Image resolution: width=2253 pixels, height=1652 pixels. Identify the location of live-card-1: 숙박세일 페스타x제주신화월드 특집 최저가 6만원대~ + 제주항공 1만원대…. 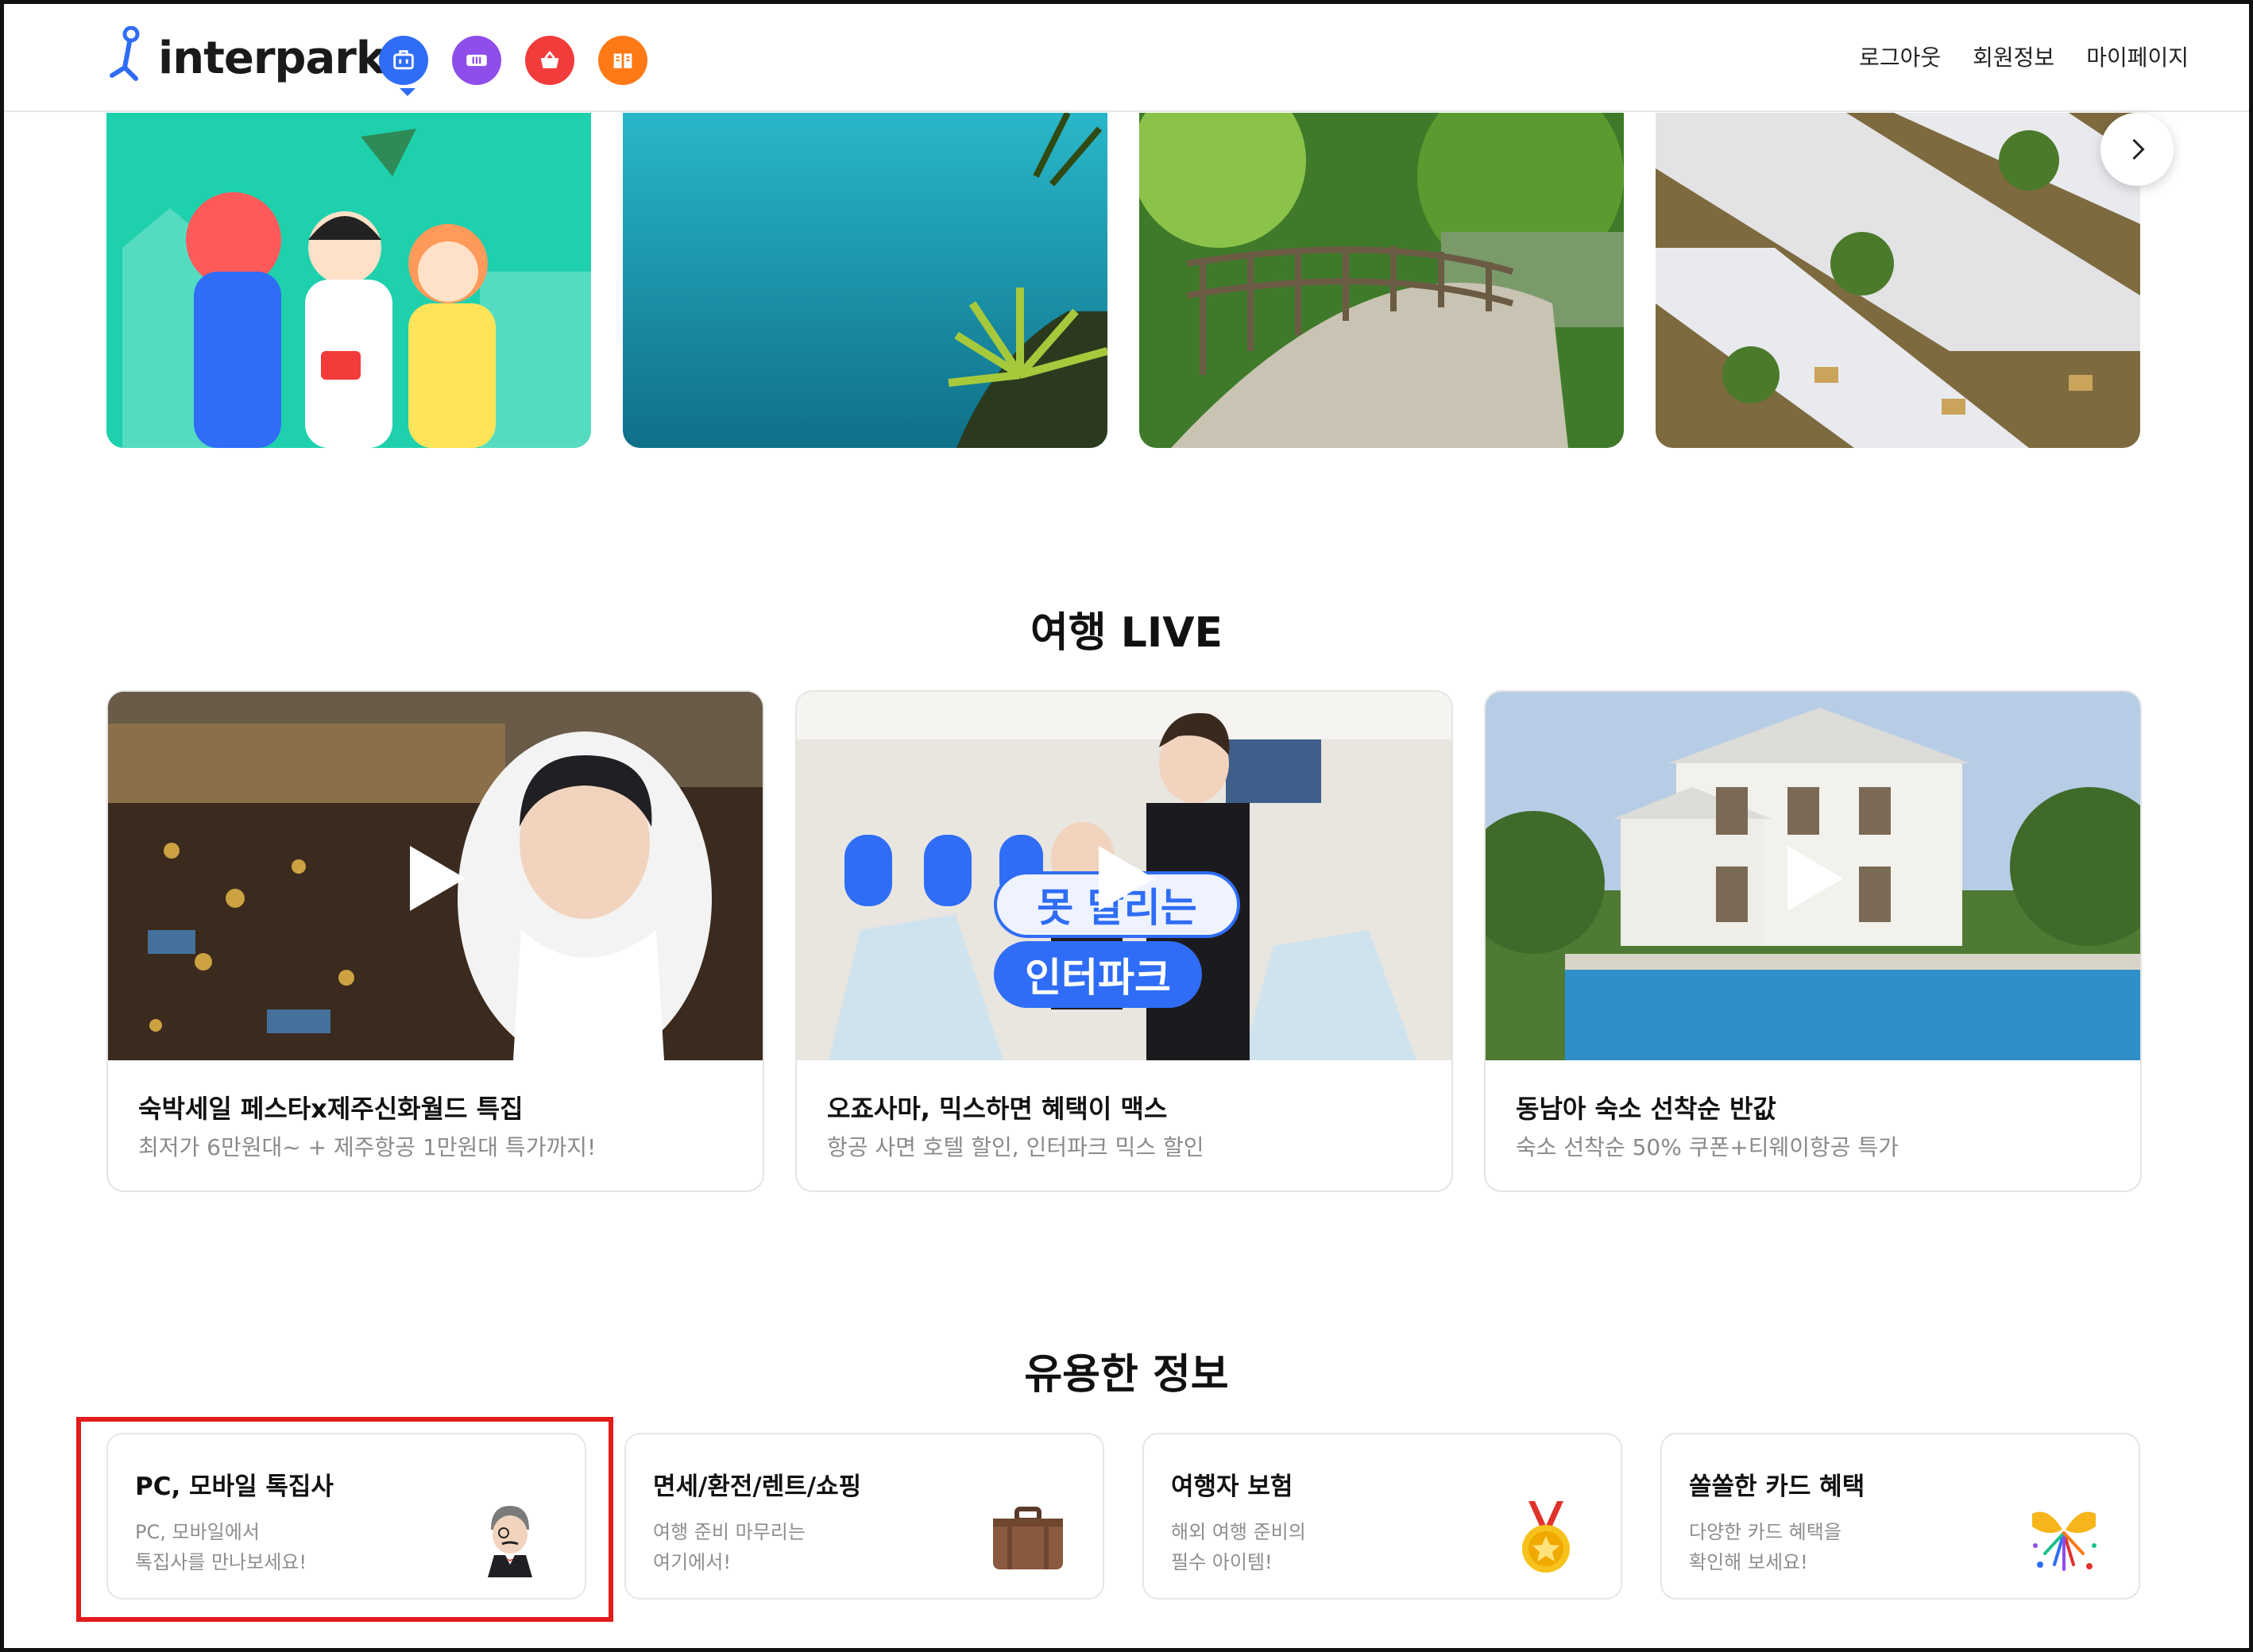
(435, 941).